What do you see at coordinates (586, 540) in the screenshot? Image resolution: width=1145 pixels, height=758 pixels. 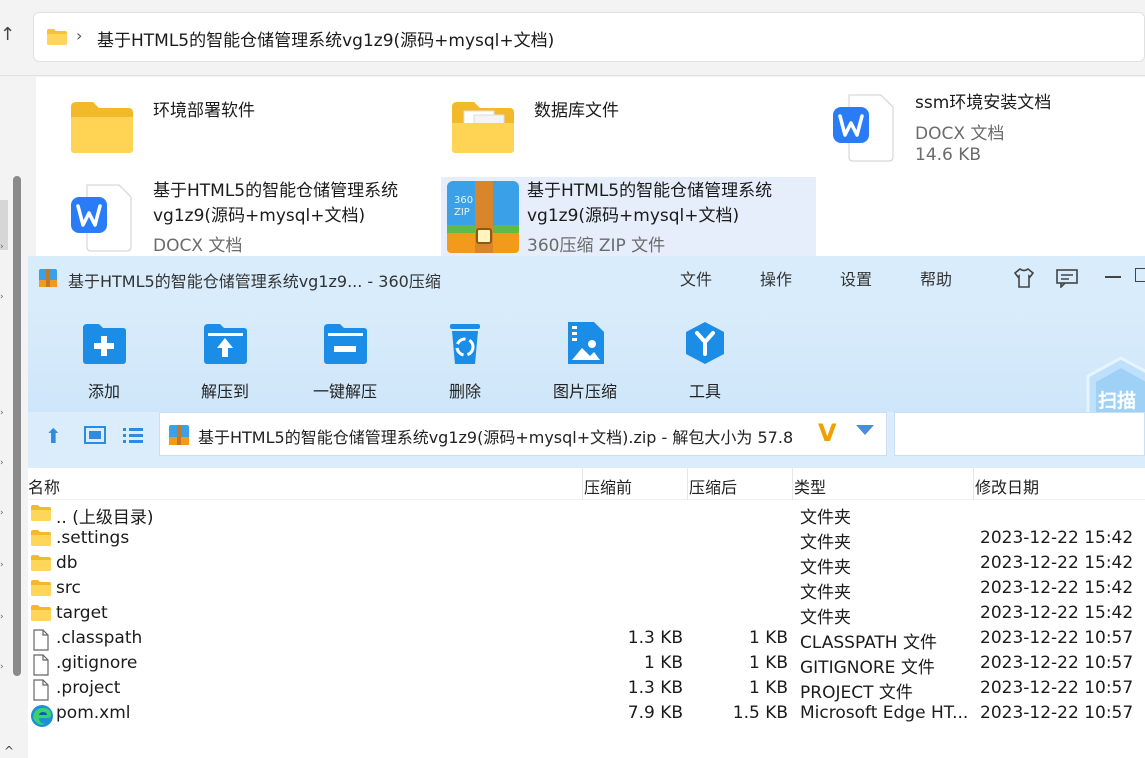 I see `file-row: .settings 文件夹 2023-12-22 15:42` at bounding box center [586, 540].